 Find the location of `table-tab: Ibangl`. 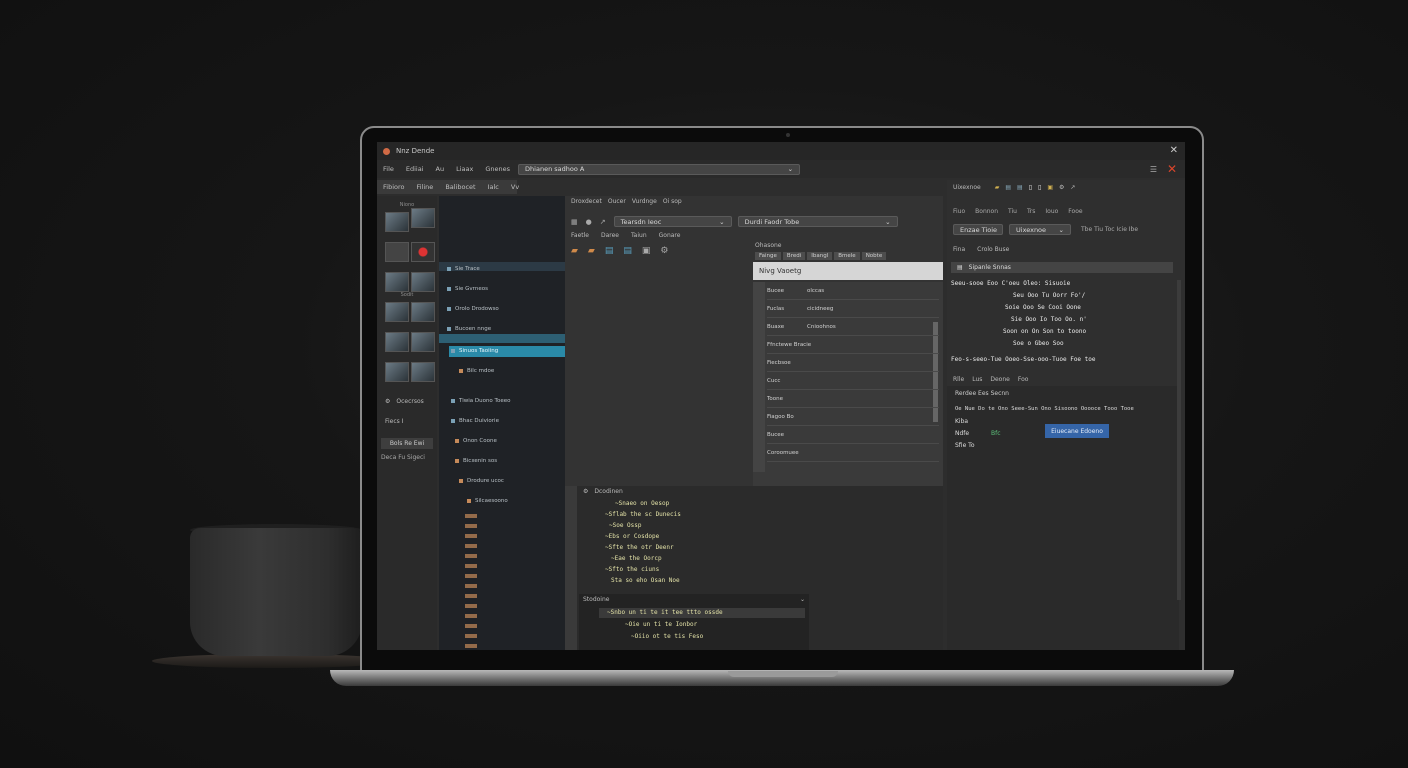

table-tab: Ibangl is located at coordinates (820, 256).